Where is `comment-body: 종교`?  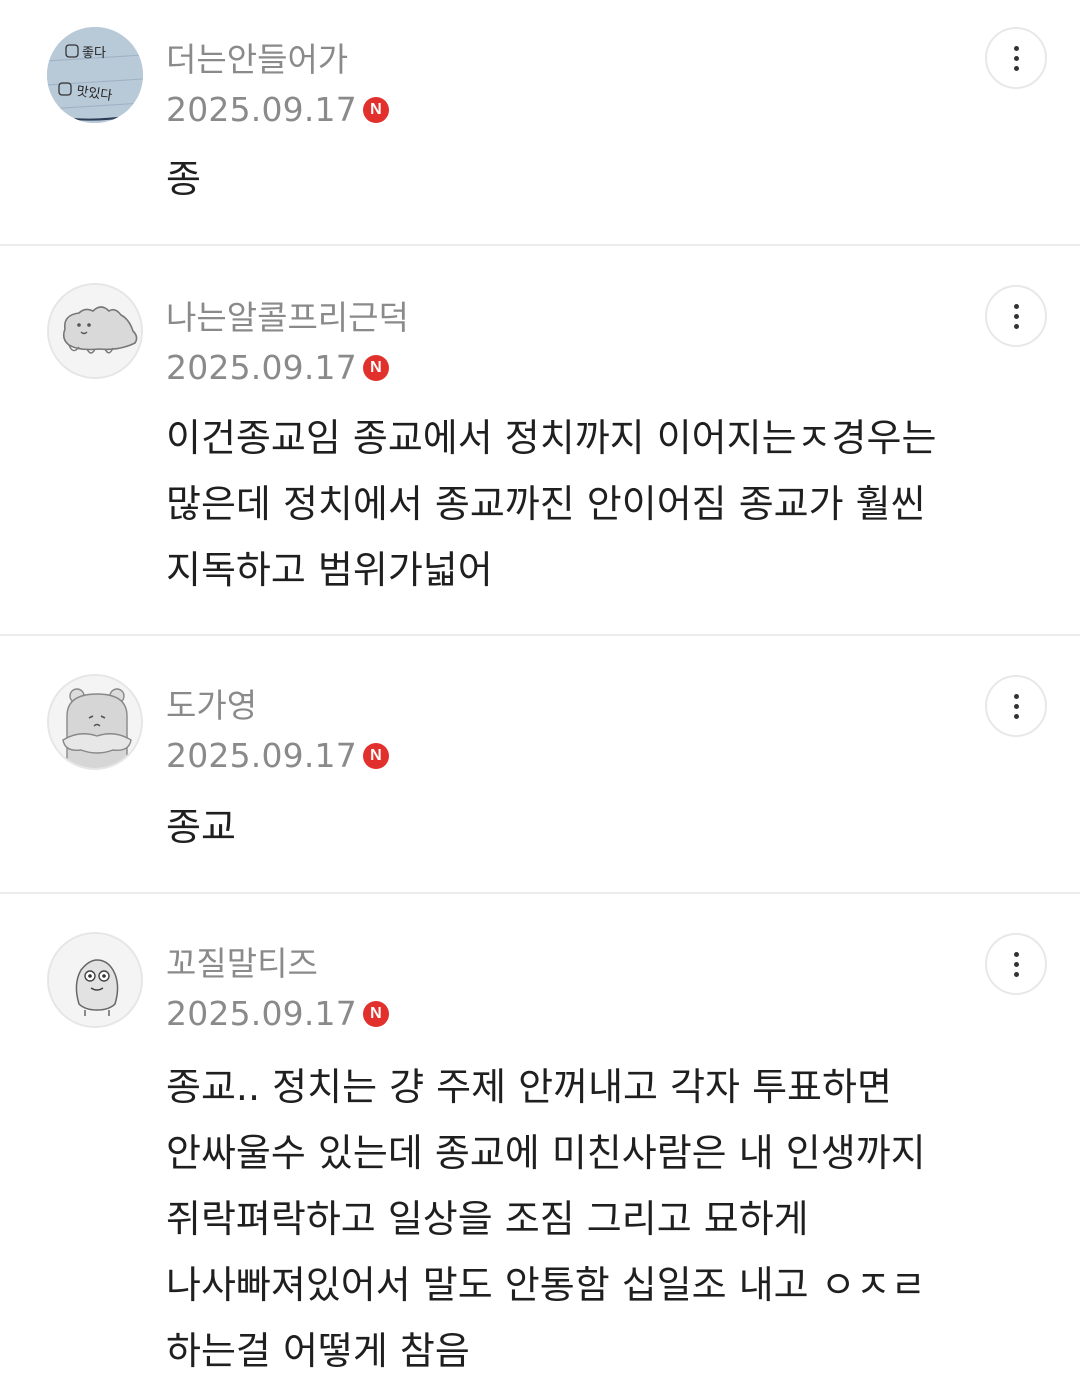
comment-body: 종교 is located at coordinates (201, 827).